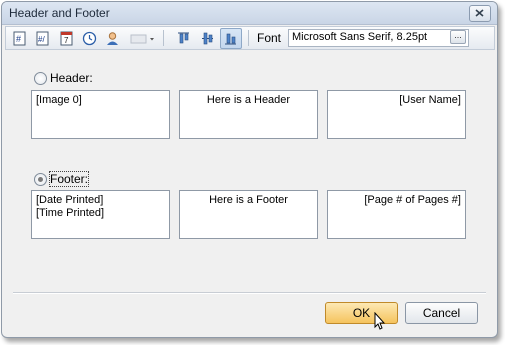  What do you see at coordinates (412, 200) in the screenshot?
I see `footer-right-text: [Page # of Pages #]` at bounding box center [412, 200].